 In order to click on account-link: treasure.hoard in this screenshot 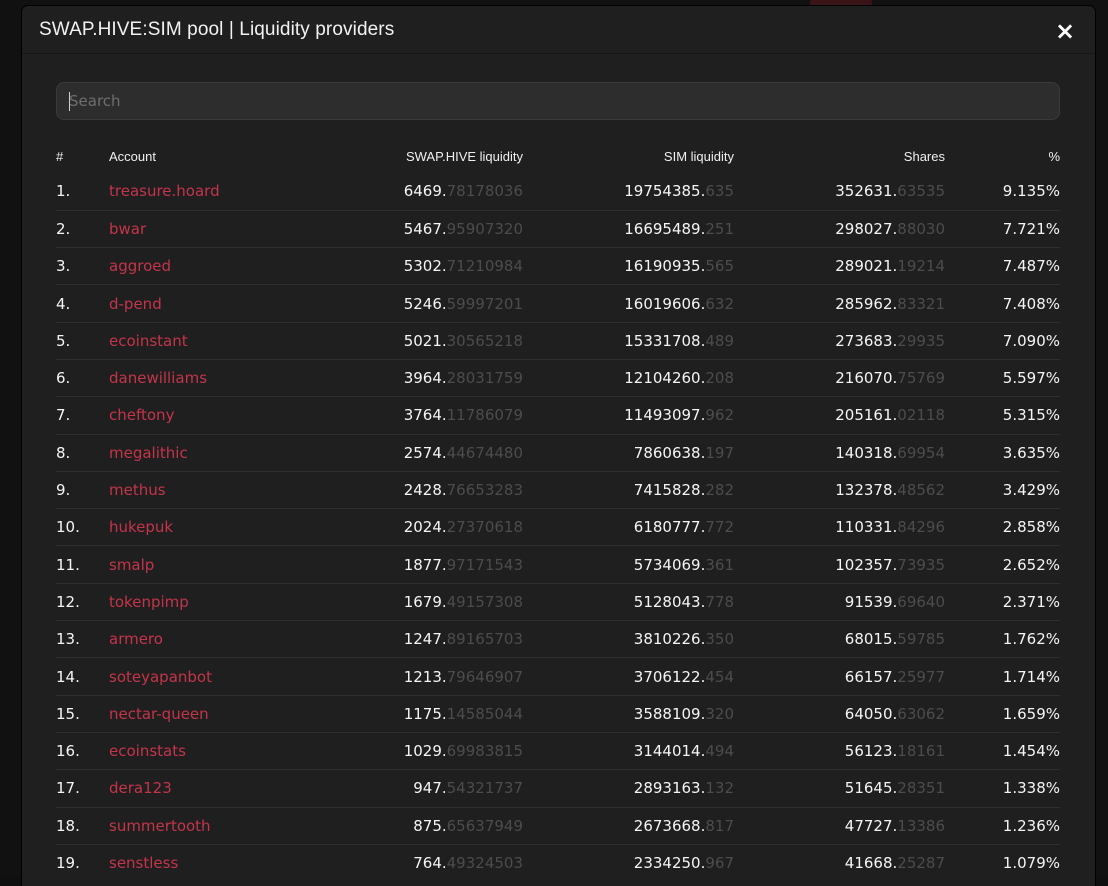, I will do `click(164, 191)`.